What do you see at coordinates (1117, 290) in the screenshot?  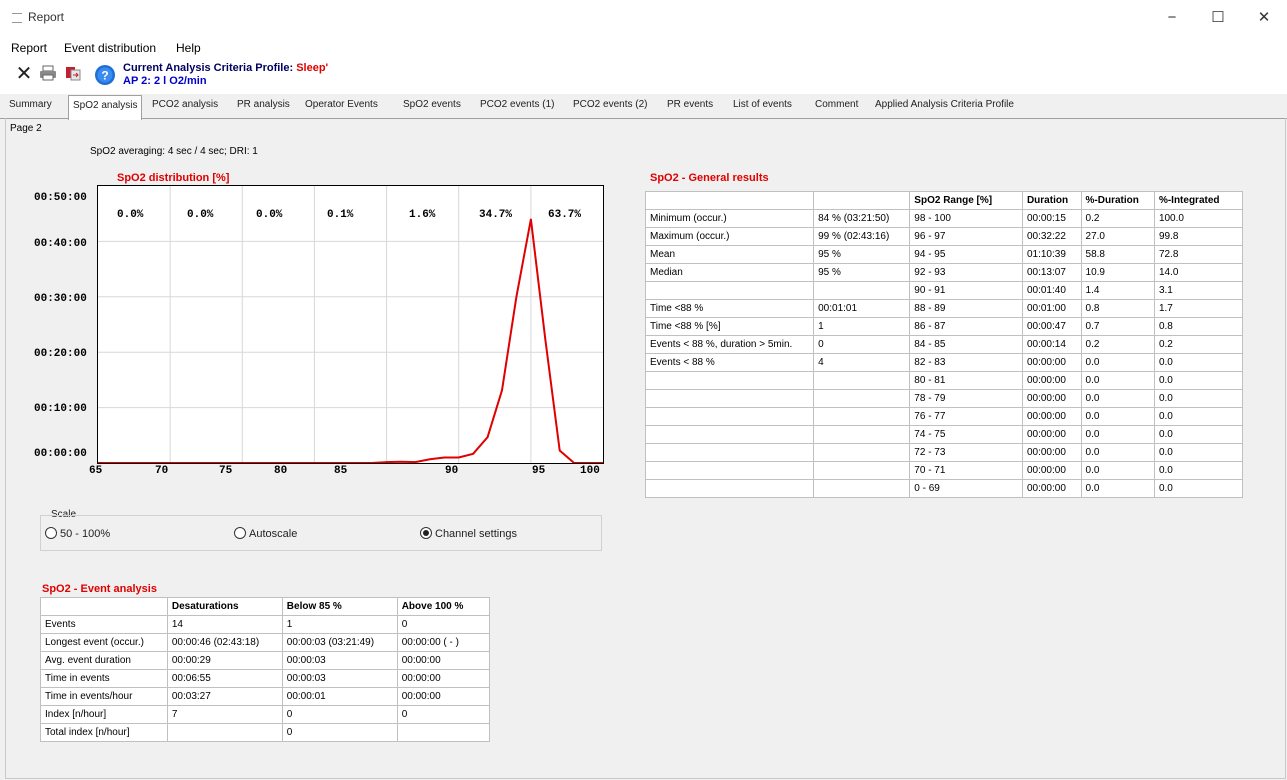 I see `table-cell: 1.4` at bounding box center [1117, 290].